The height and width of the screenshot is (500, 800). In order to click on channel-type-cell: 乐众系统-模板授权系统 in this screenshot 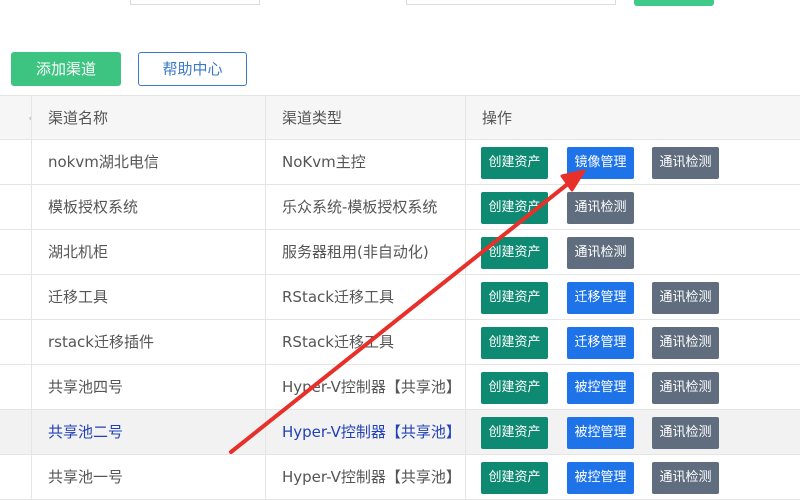, I will do `click(365, 207)`.